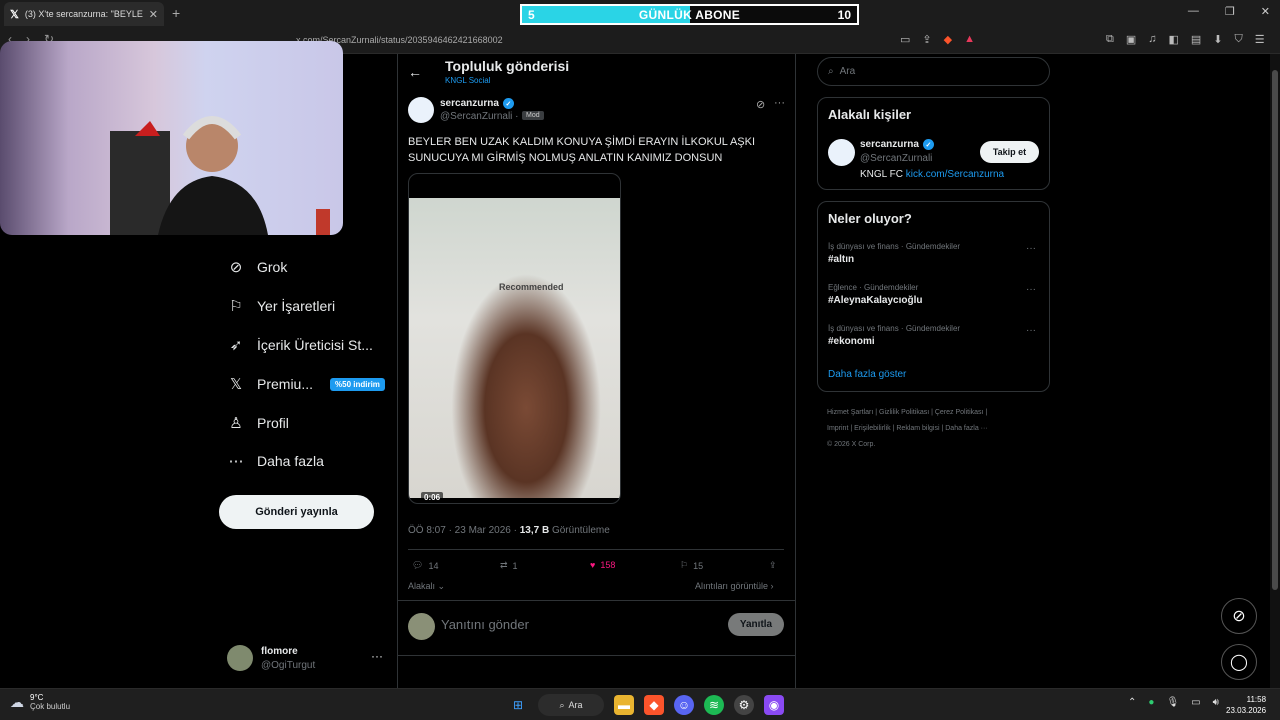 The height and width of the screenshot is (720, 1280). What do you see at coordinates (1132, 702) in the screenshot?
I see `chevron-up-icon: ⌃` at bounding box center [1132, 702].